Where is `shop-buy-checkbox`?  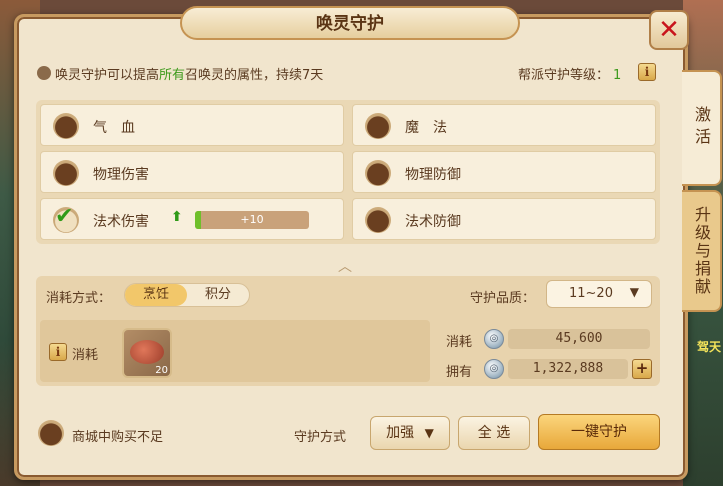
shop-buy-checkbox is located at coordinates (51, 433).